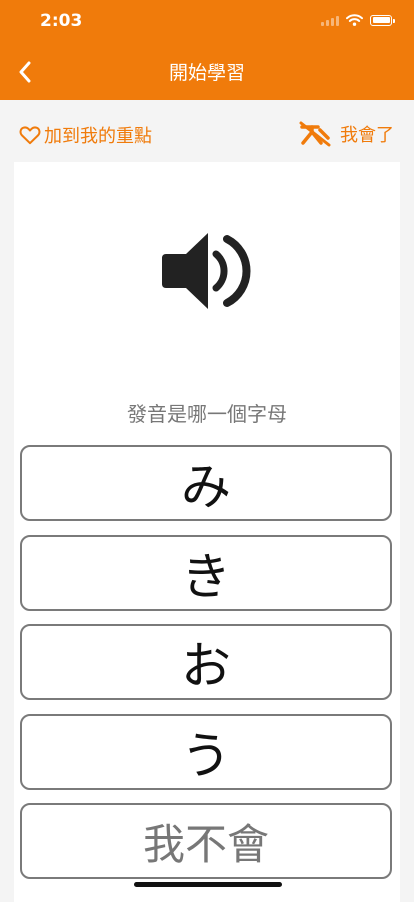  I want to click on battery-icon, so click(382, 20).